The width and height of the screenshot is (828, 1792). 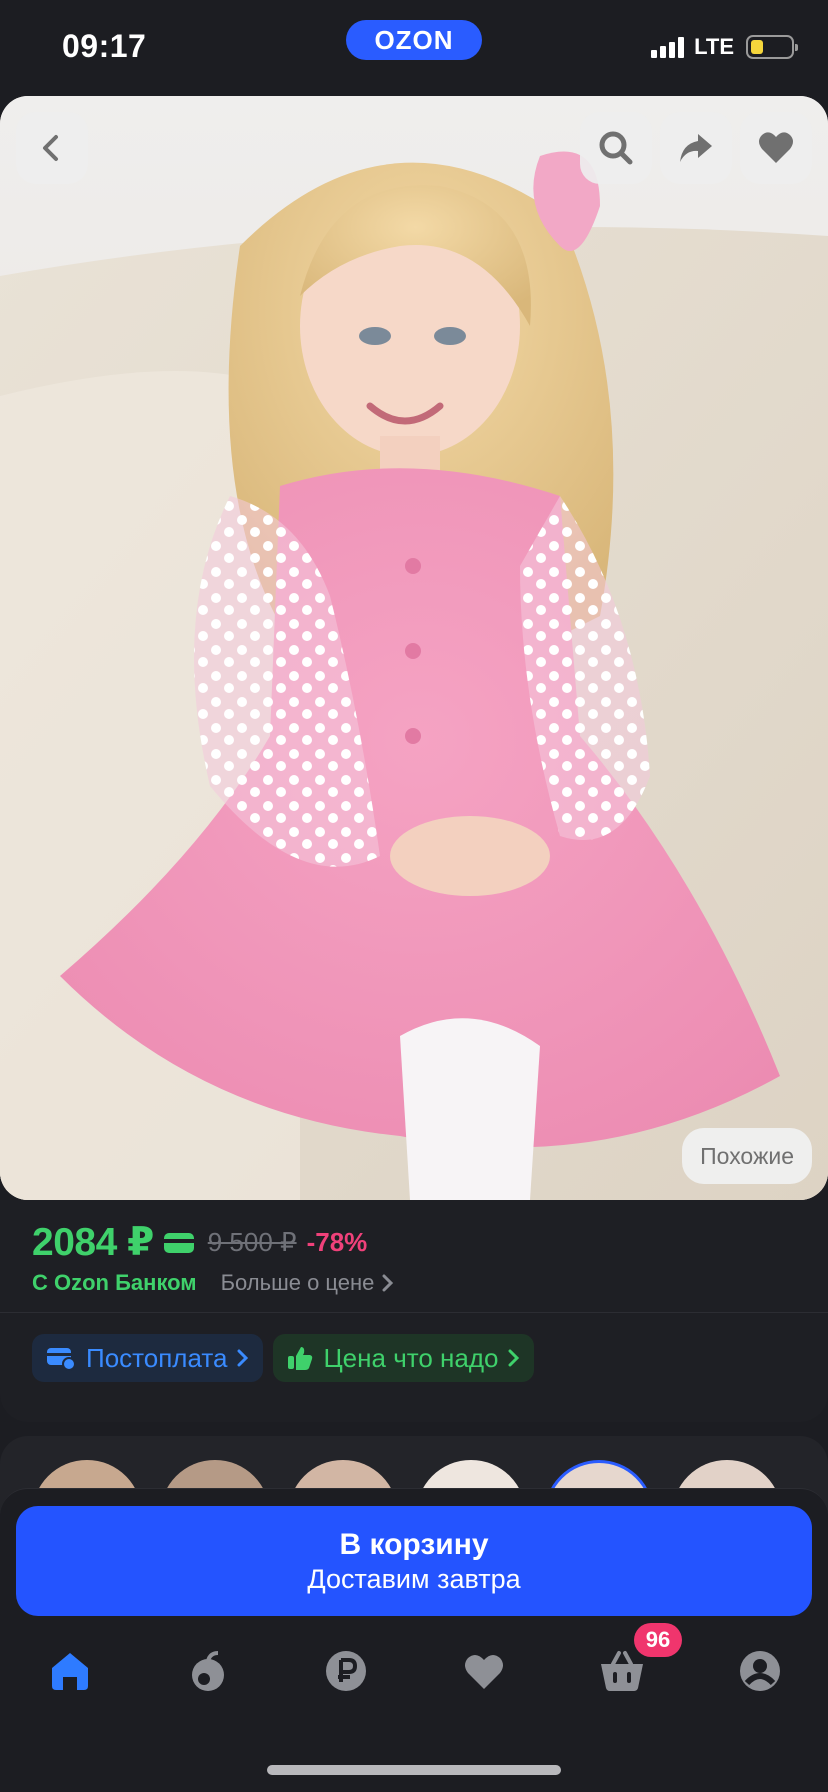 I want to click on chevron-left-icon, so click(x=50, y=148).